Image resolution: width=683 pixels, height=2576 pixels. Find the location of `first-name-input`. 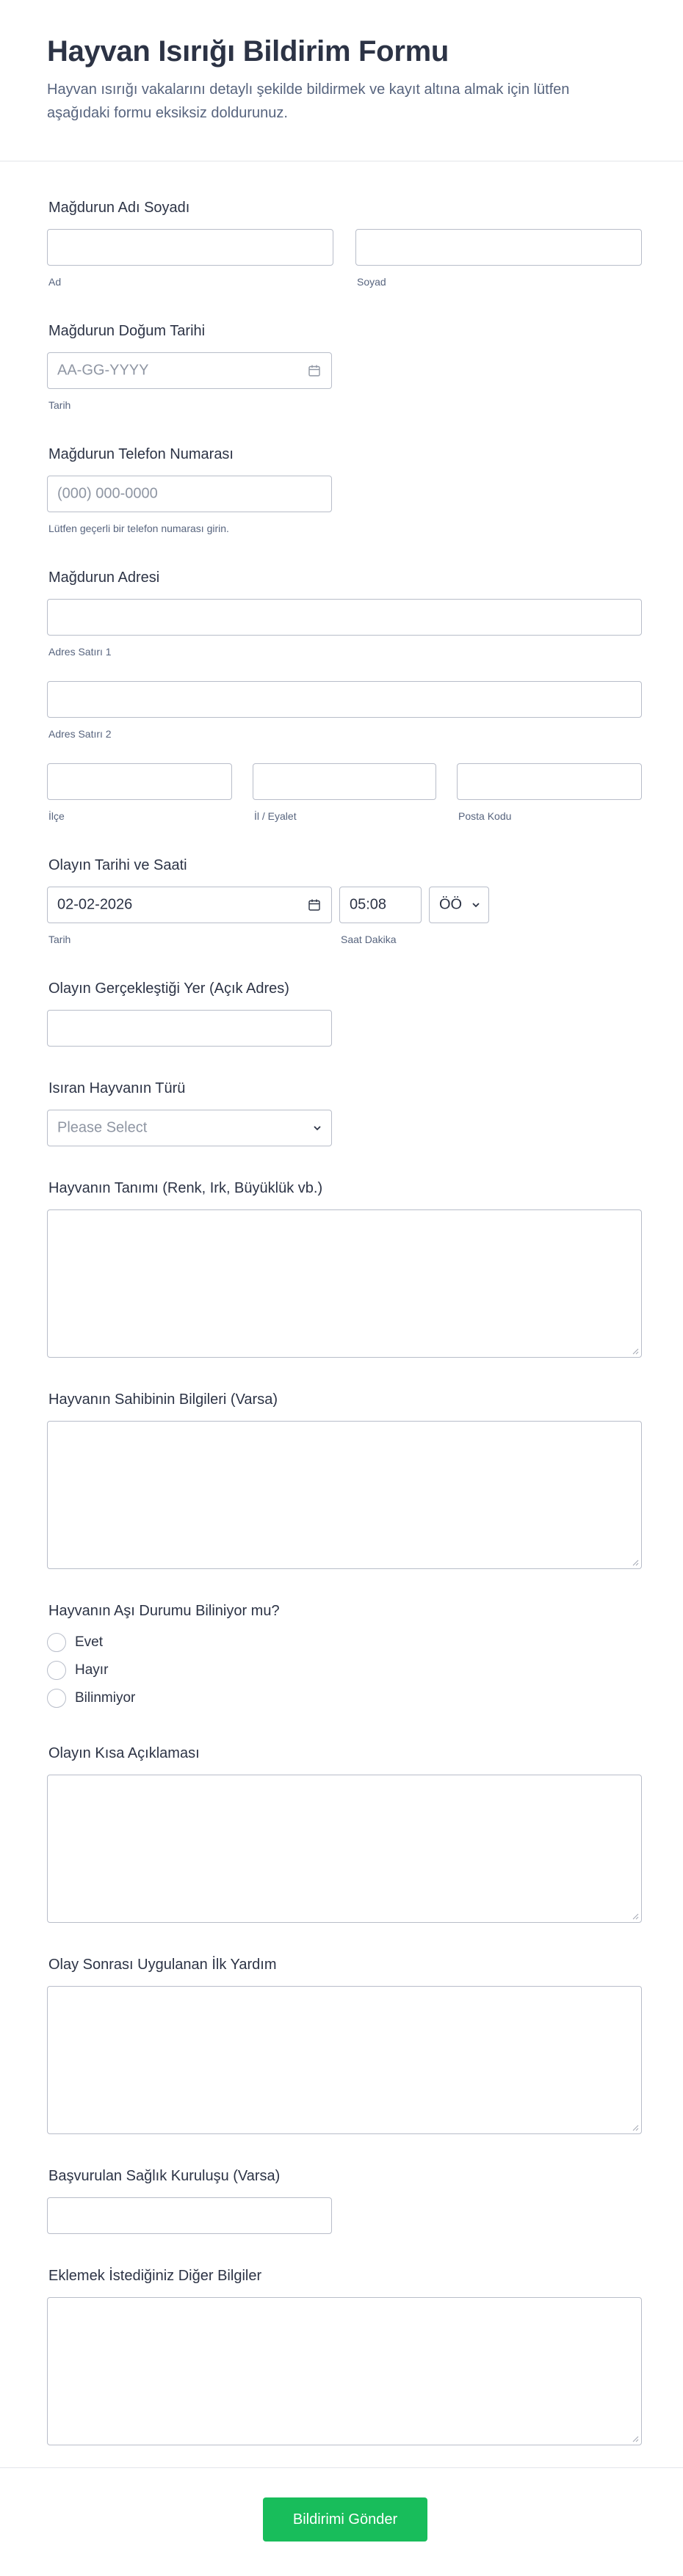

first-name-input is located at coordinates (190, 247).